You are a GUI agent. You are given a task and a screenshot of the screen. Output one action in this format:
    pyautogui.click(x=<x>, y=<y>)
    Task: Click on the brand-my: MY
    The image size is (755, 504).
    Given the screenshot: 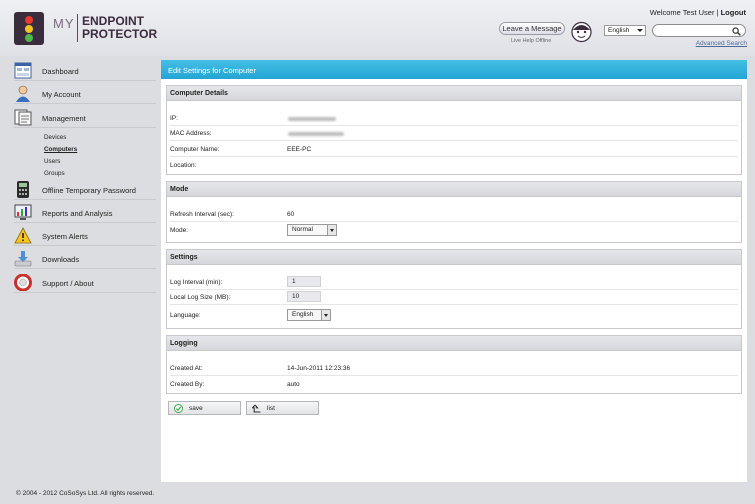 What is the action you would take?
    pyautogui.click(x=64, y=23)
    